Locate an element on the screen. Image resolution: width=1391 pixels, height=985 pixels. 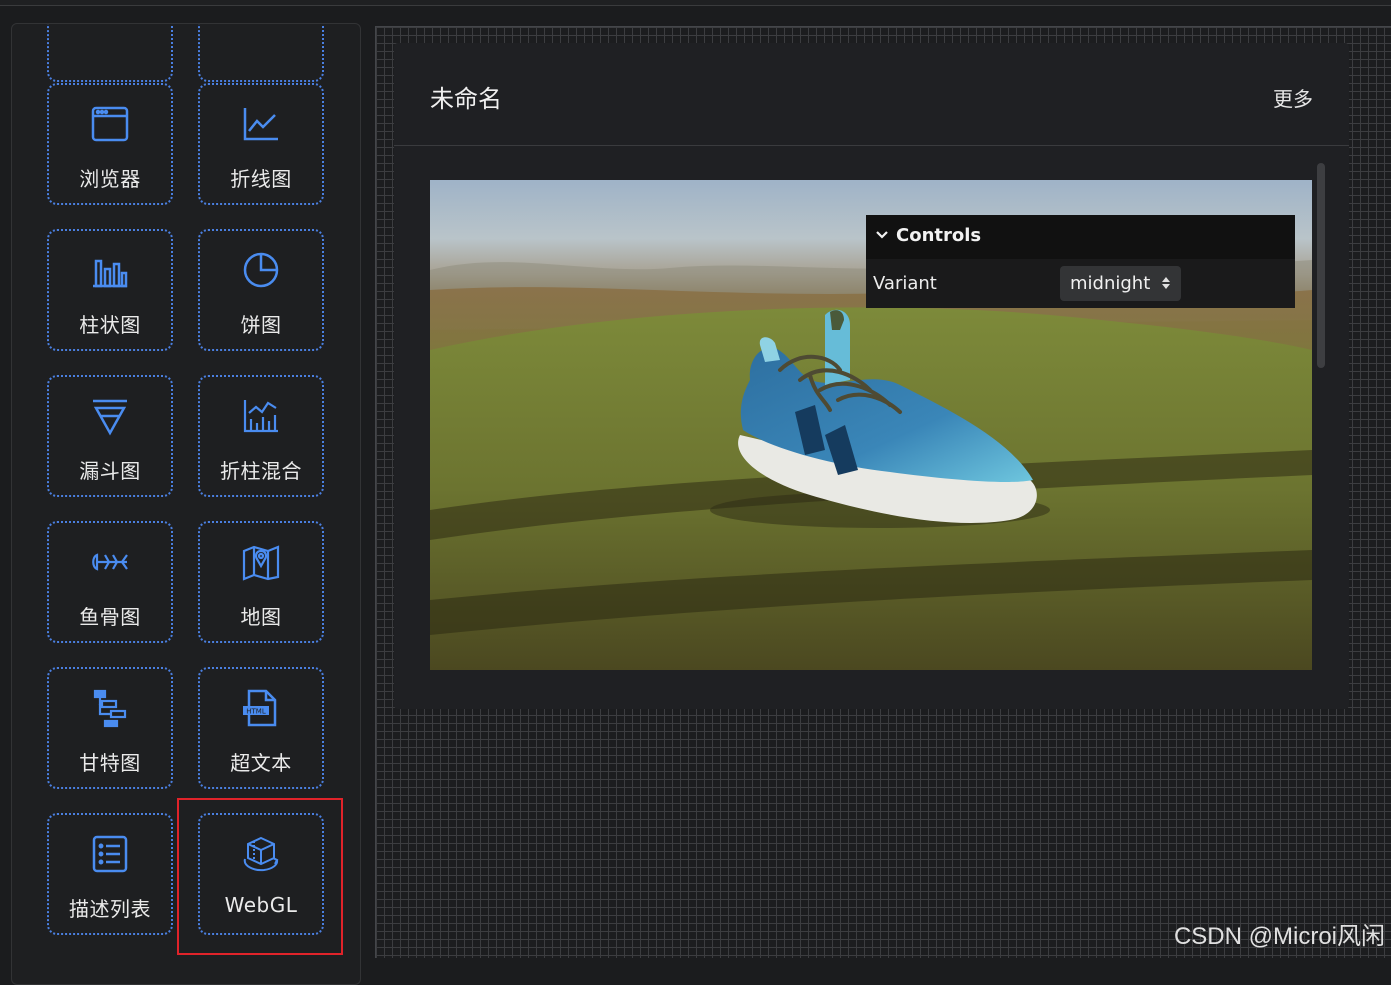
palette-item-fishbone: 鱼骨图 is located at coordinates (110, 582).